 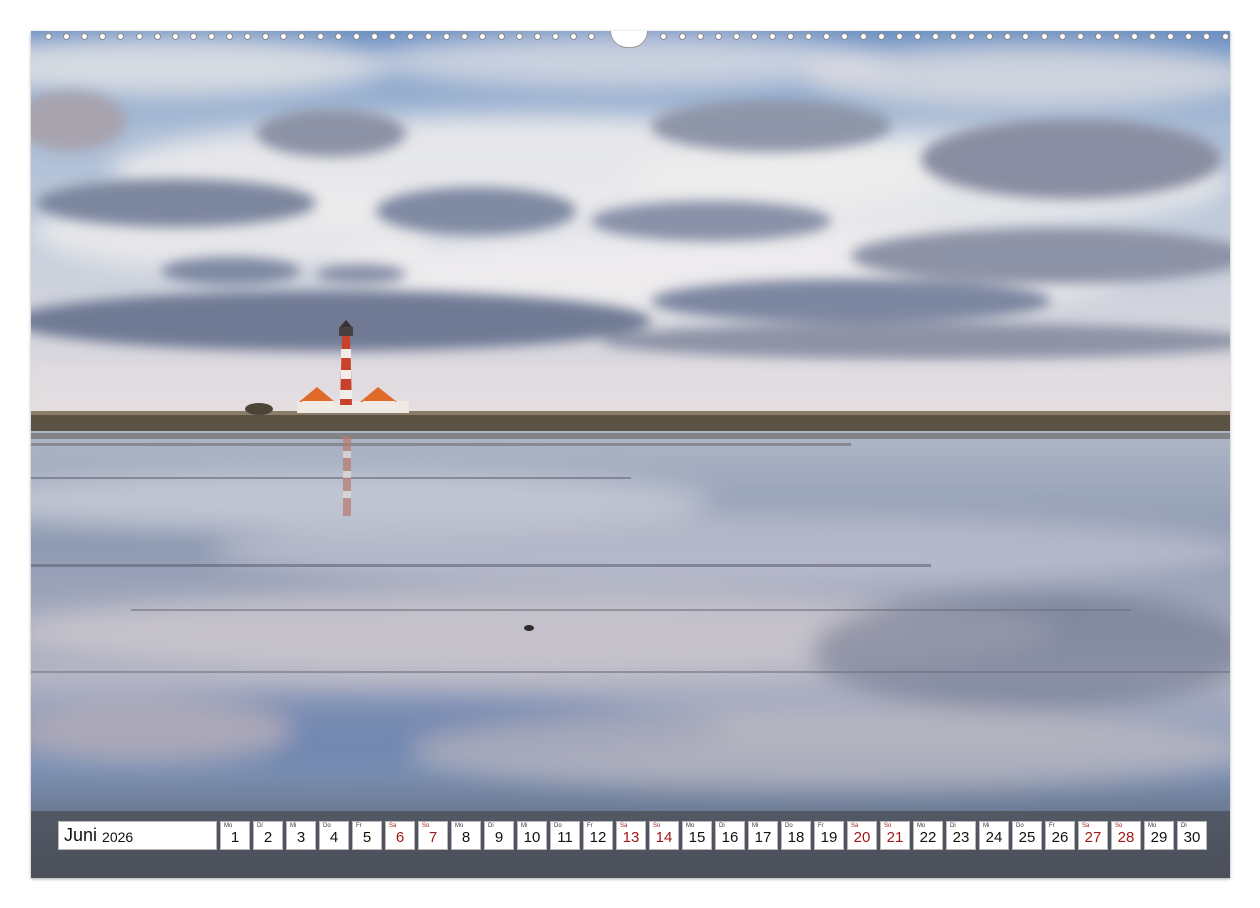 I want to click on day-number: 19, so click(x=829, y=837).